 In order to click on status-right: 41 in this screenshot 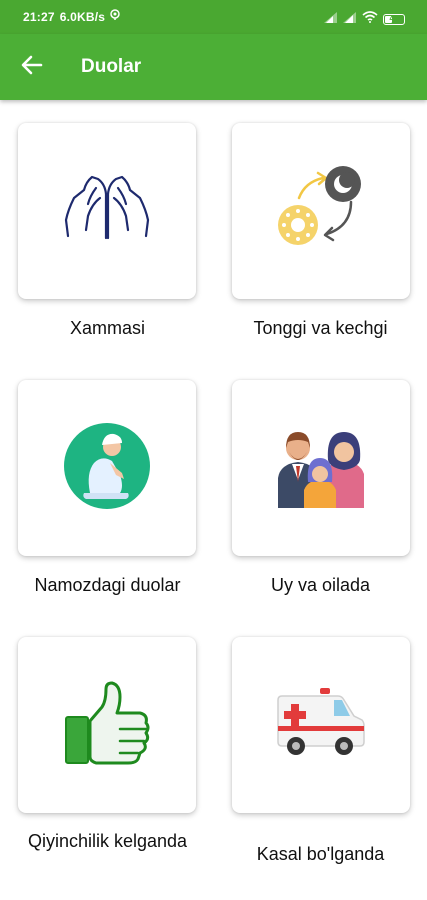, I will do `click(364, 19)`.